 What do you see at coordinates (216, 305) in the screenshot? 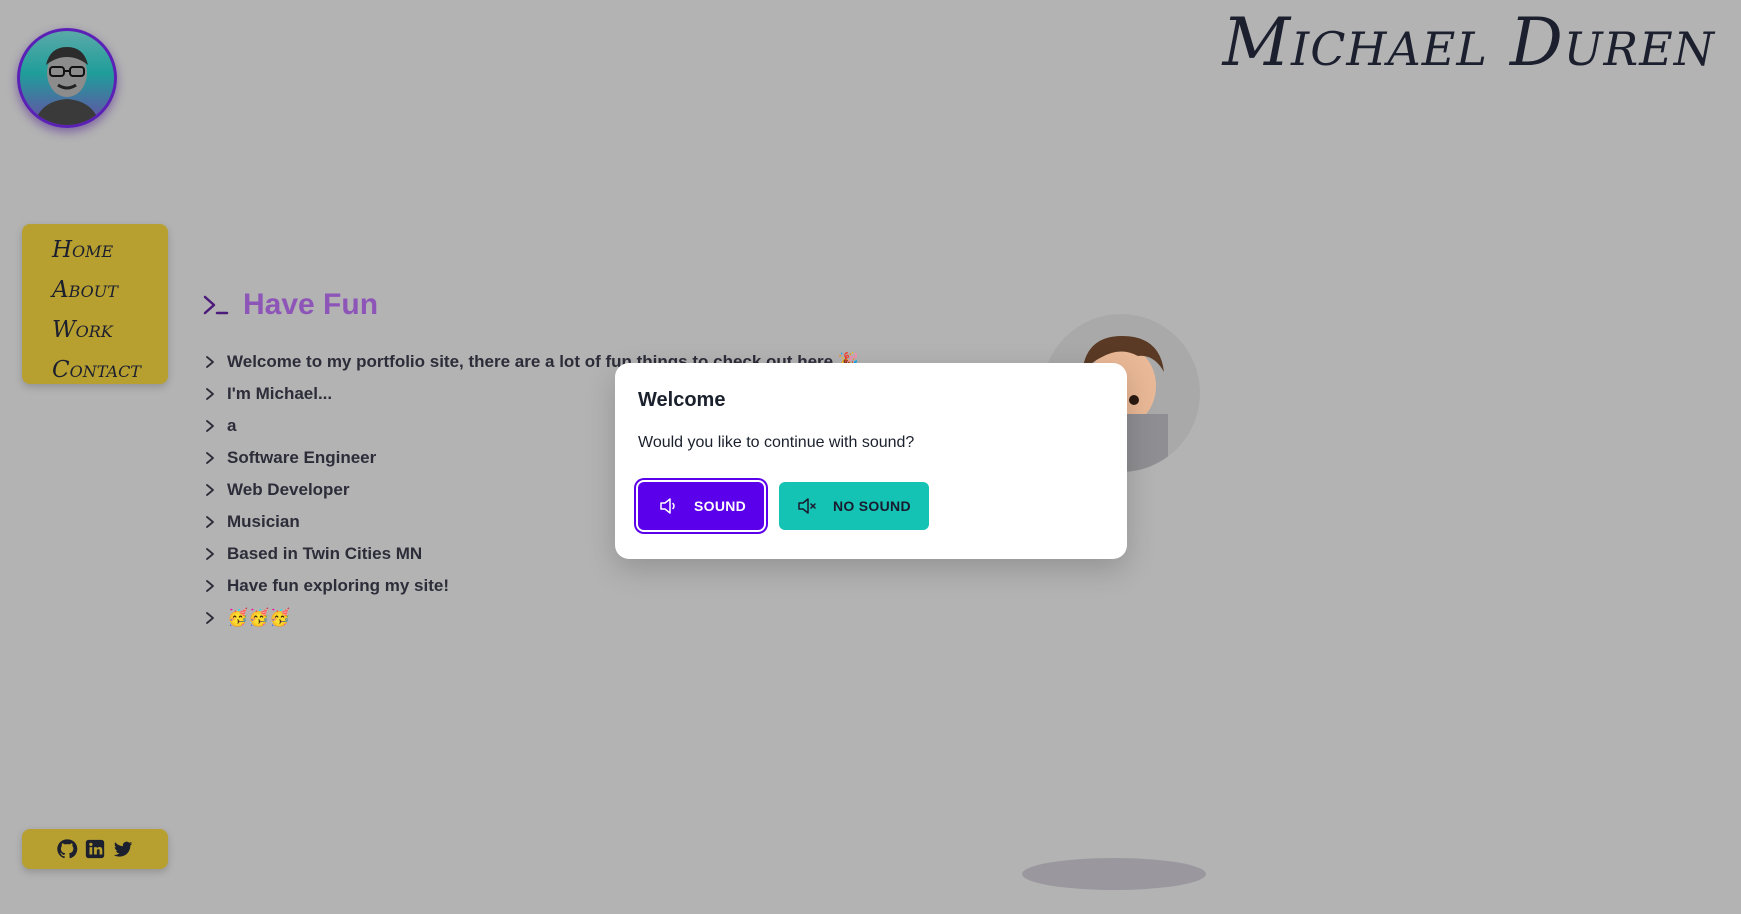
I see `terminal-prompt-icon` at bounding box center [216, 305].